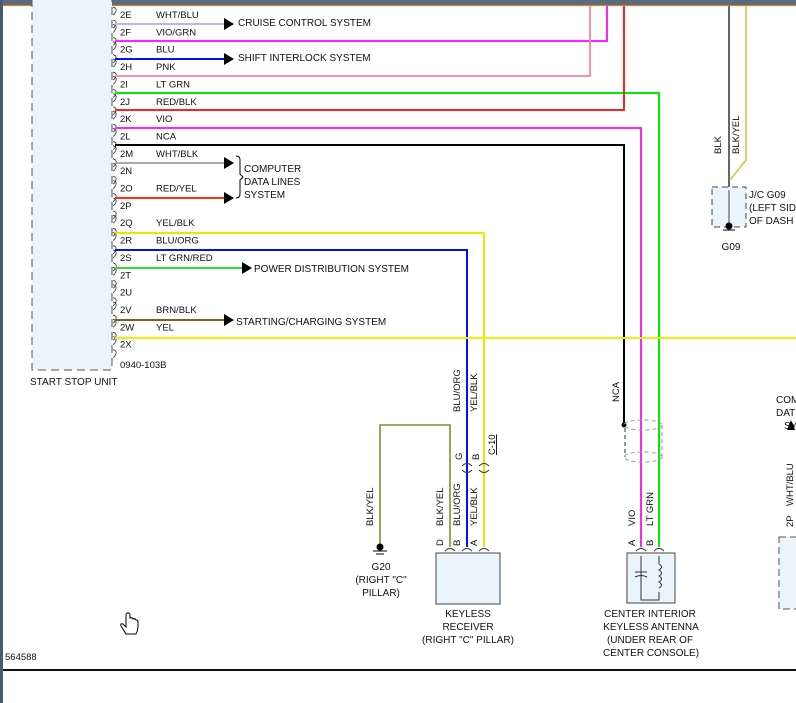 This screenshot has height=703, width=796. I want to click on pin-number: 2O, so click(126, 189).